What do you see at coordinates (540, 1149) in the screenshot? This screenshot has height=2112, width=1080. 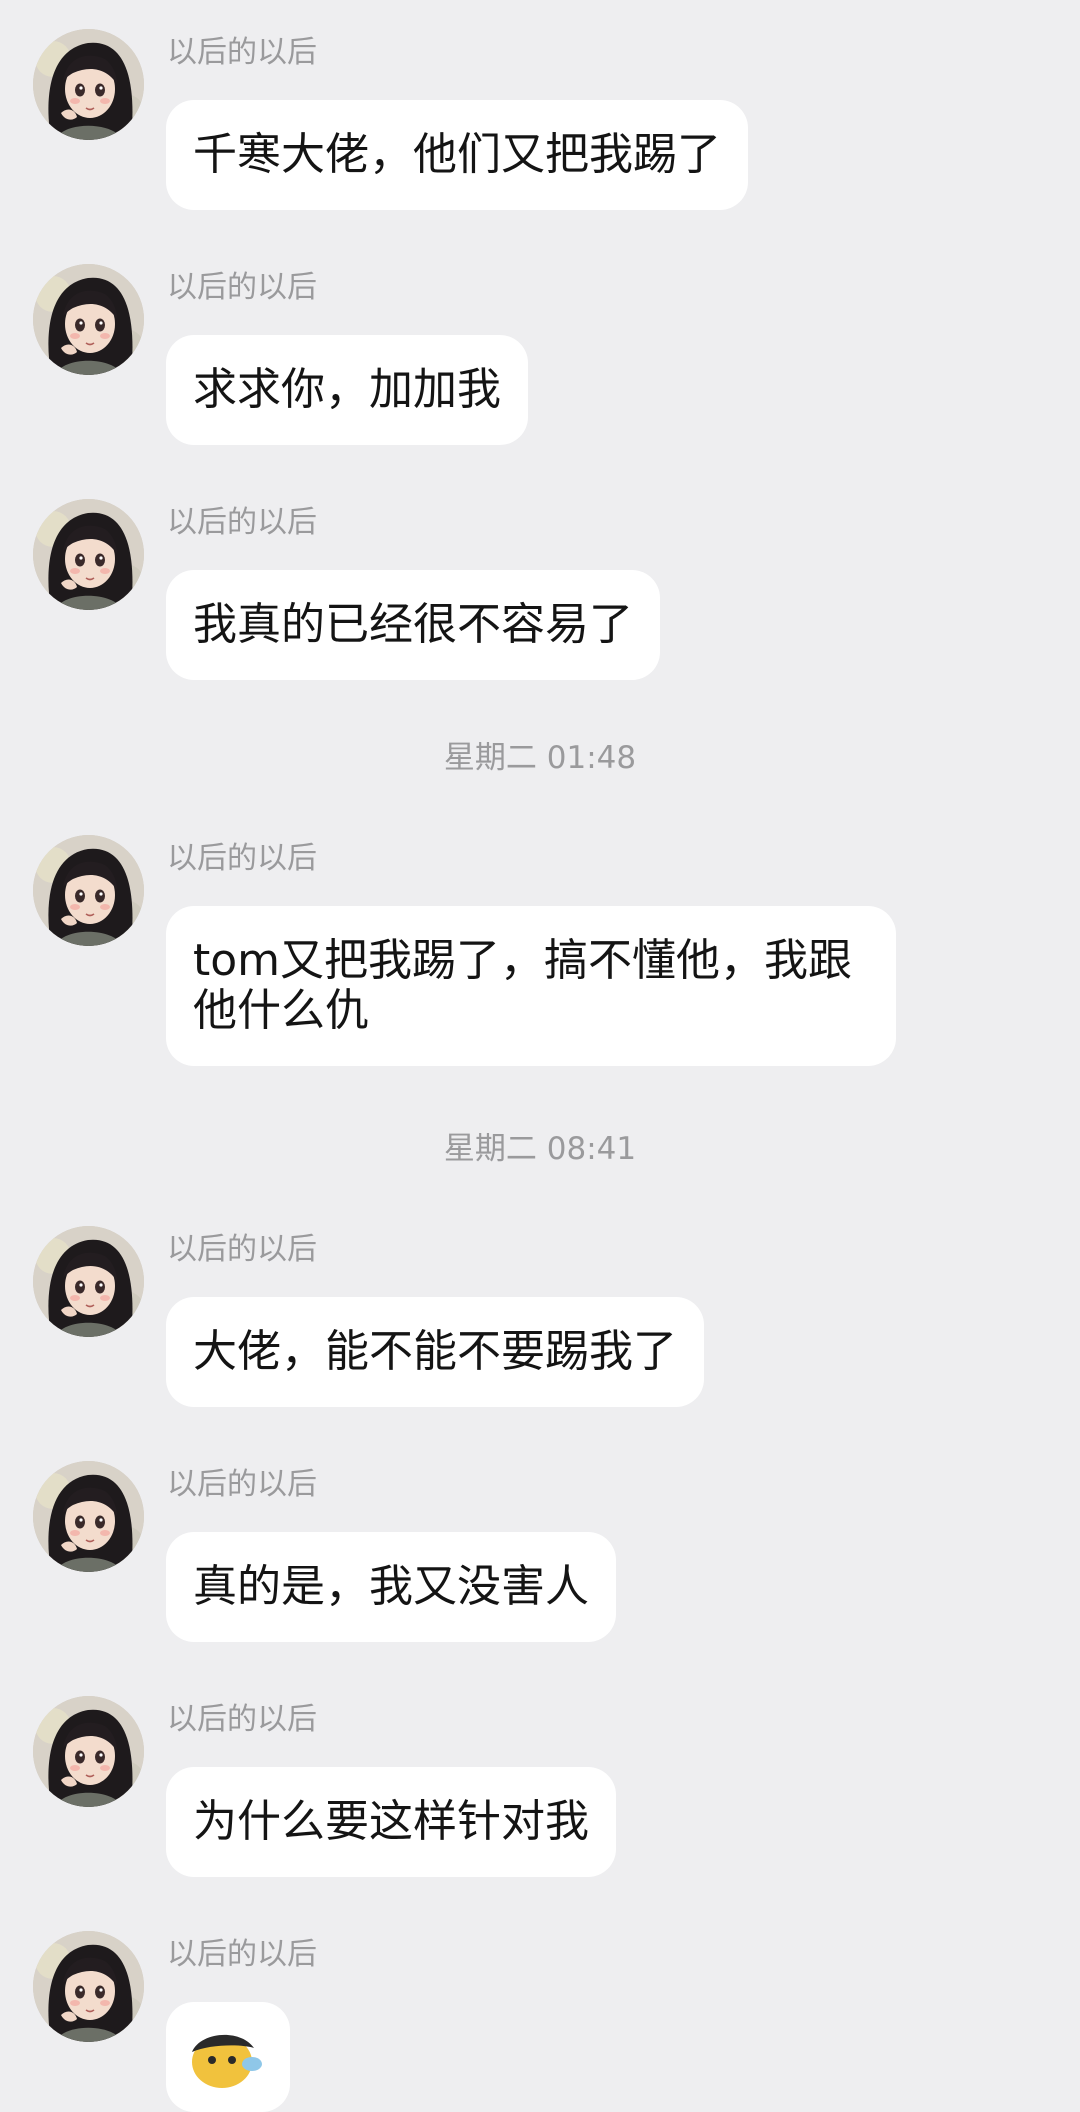 I see `timestamp-divider: 星期二 08:41` at bounding box center [540, 1149].